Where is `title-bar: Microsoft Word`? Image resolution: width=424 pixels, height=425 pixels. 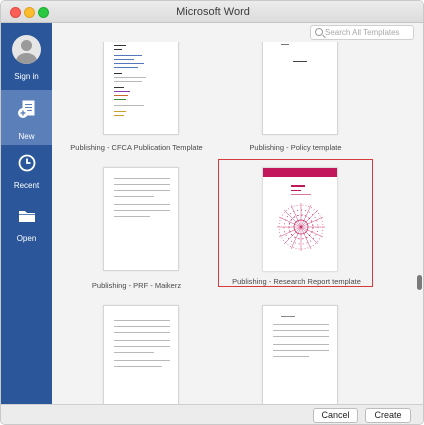 title-bar: Microsoft Word is located at coordinates (212, 12).